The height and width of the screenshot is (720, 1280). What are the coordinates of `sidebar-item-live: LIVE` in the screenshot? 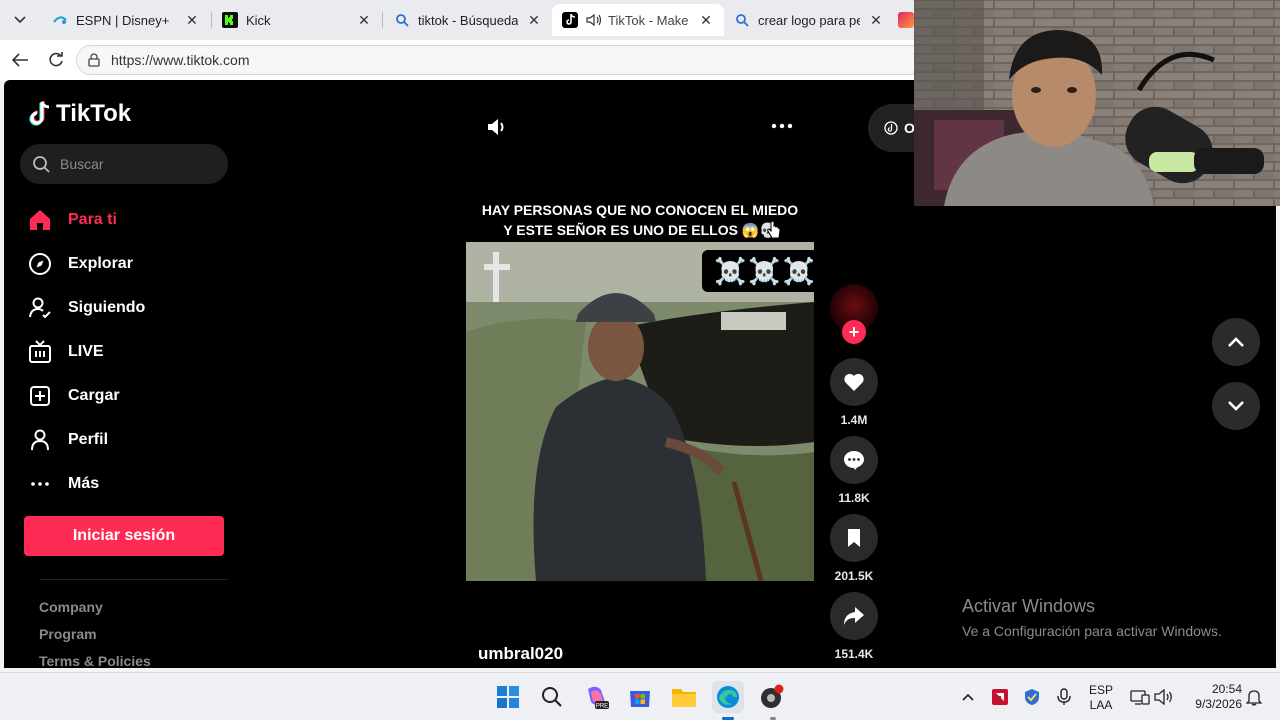 It's located at (86, 352).